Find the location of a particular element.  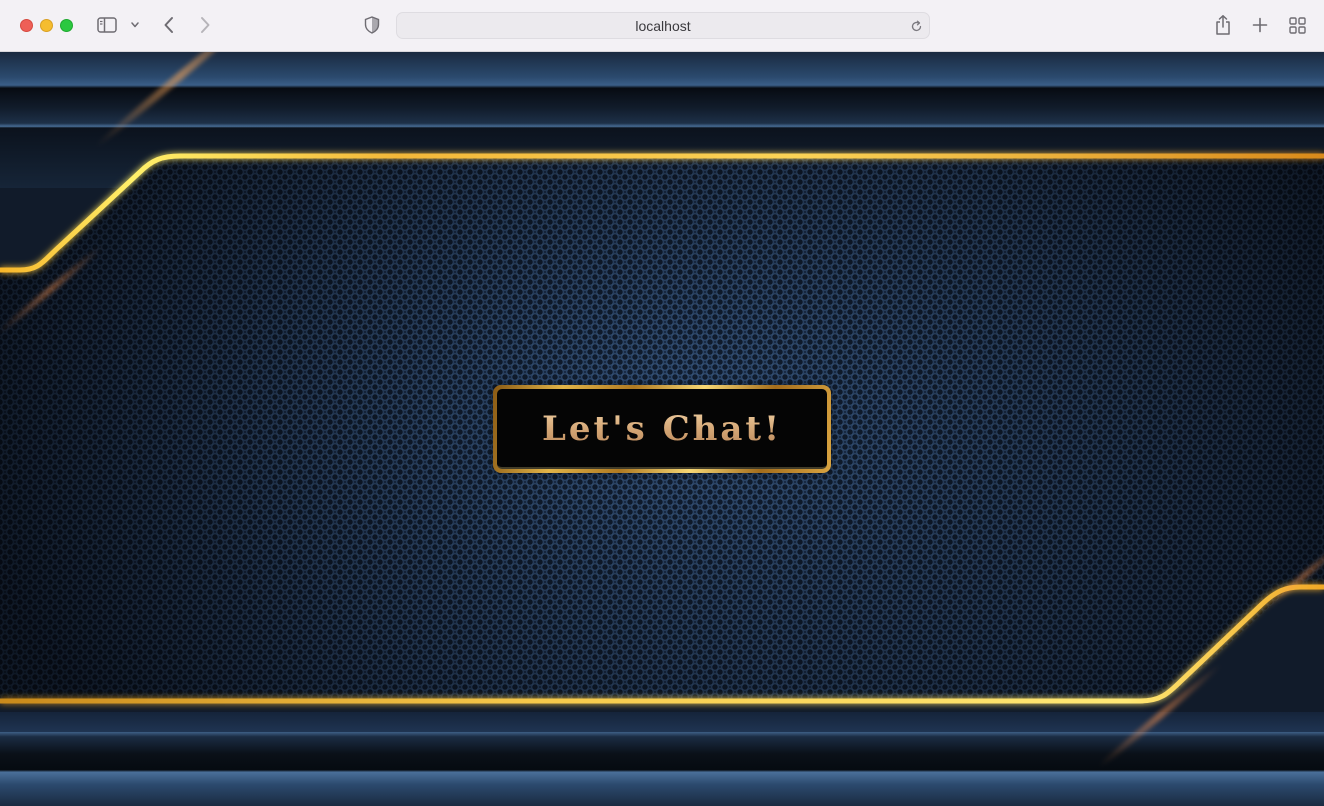

address-text: localhost is located at coordinates (663, 26).